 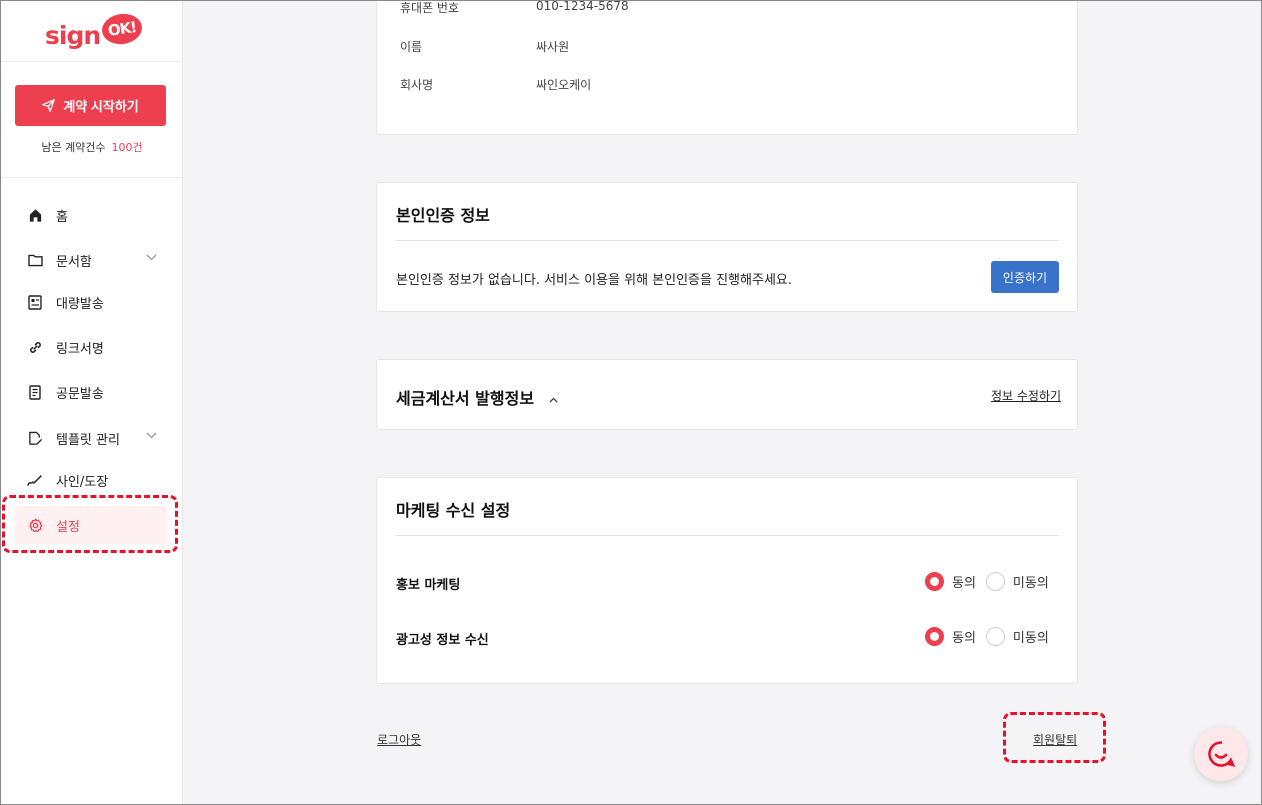 What do you see at coordinates (90, 524) in the screenshot?
I see `settings-highlight` at bounding box center [90, 524].